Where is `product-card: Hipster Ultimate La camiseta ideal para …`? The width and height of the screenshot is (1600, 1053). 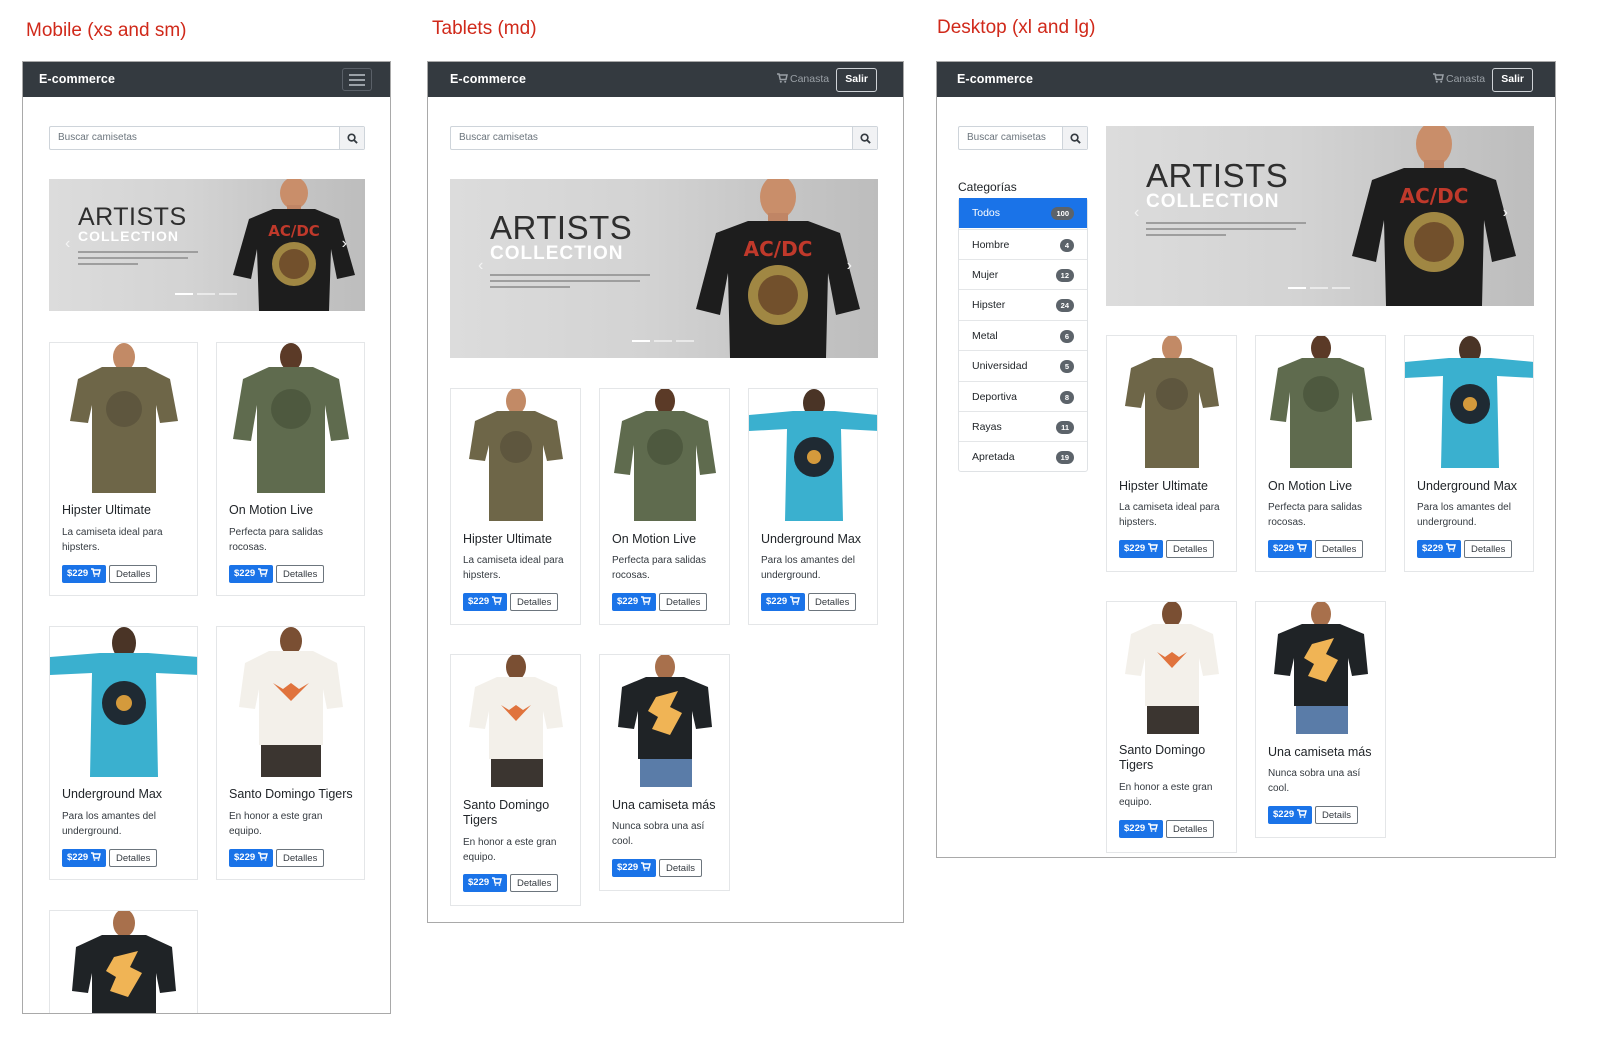 product-card: Hipster Ultimate La camiseta ideal para … is located at coordinates (515, 506).